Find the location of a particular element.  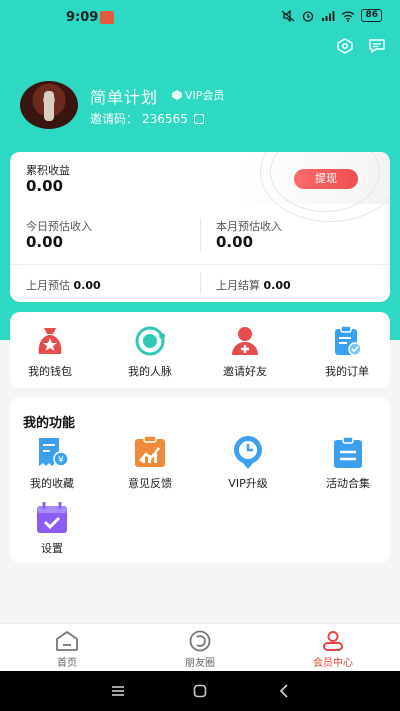

quick-action-label: 我的人脉 is located at coordinates (150, 371).